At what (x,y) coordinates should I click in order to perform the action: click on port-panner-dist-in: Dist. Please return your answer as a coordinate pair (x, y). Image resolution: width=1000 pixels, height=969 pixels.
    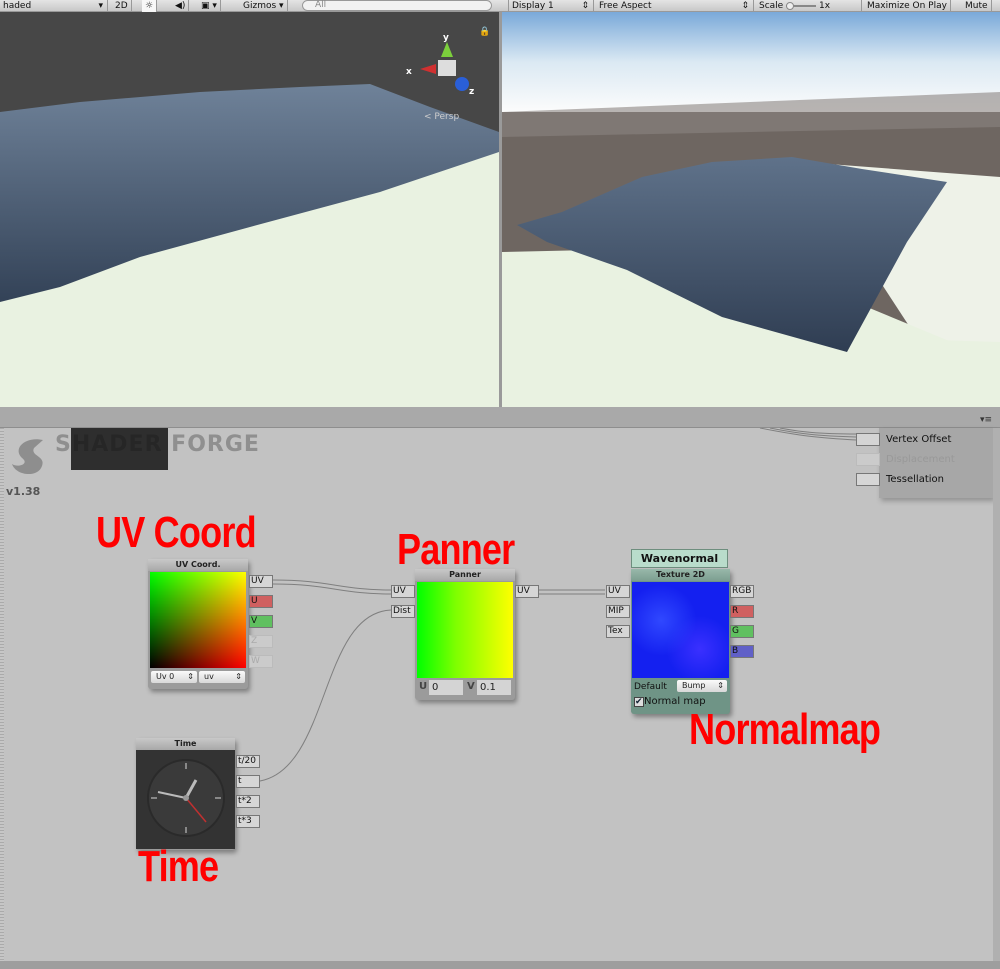
    Looking at the image, I should click on (403, 611).